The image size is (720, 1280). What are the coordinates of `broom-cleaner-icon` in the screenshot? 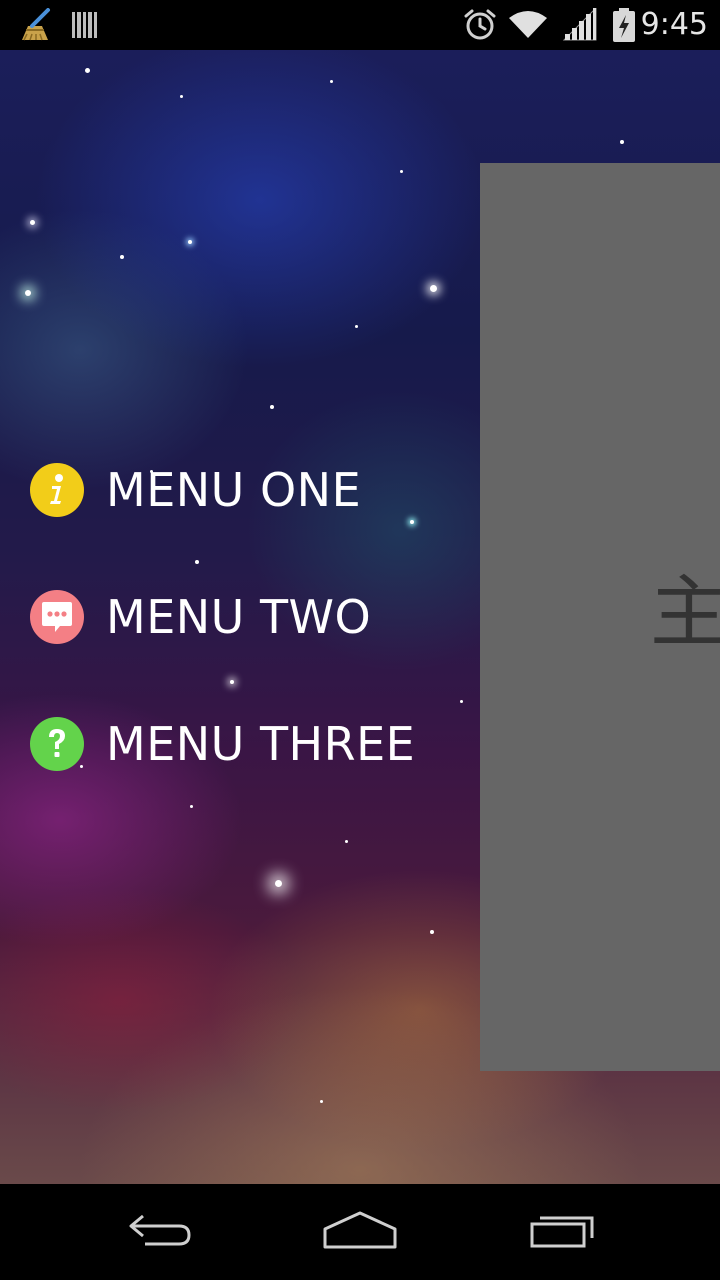 It's located at (36, 25).